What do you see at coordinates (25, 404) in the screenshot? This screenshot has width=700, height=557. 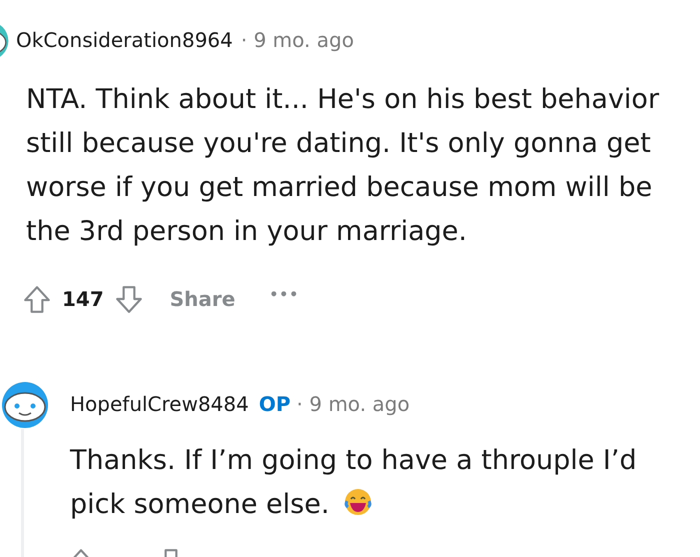 I see `avatar-icon` at bounding box center [25, 404].